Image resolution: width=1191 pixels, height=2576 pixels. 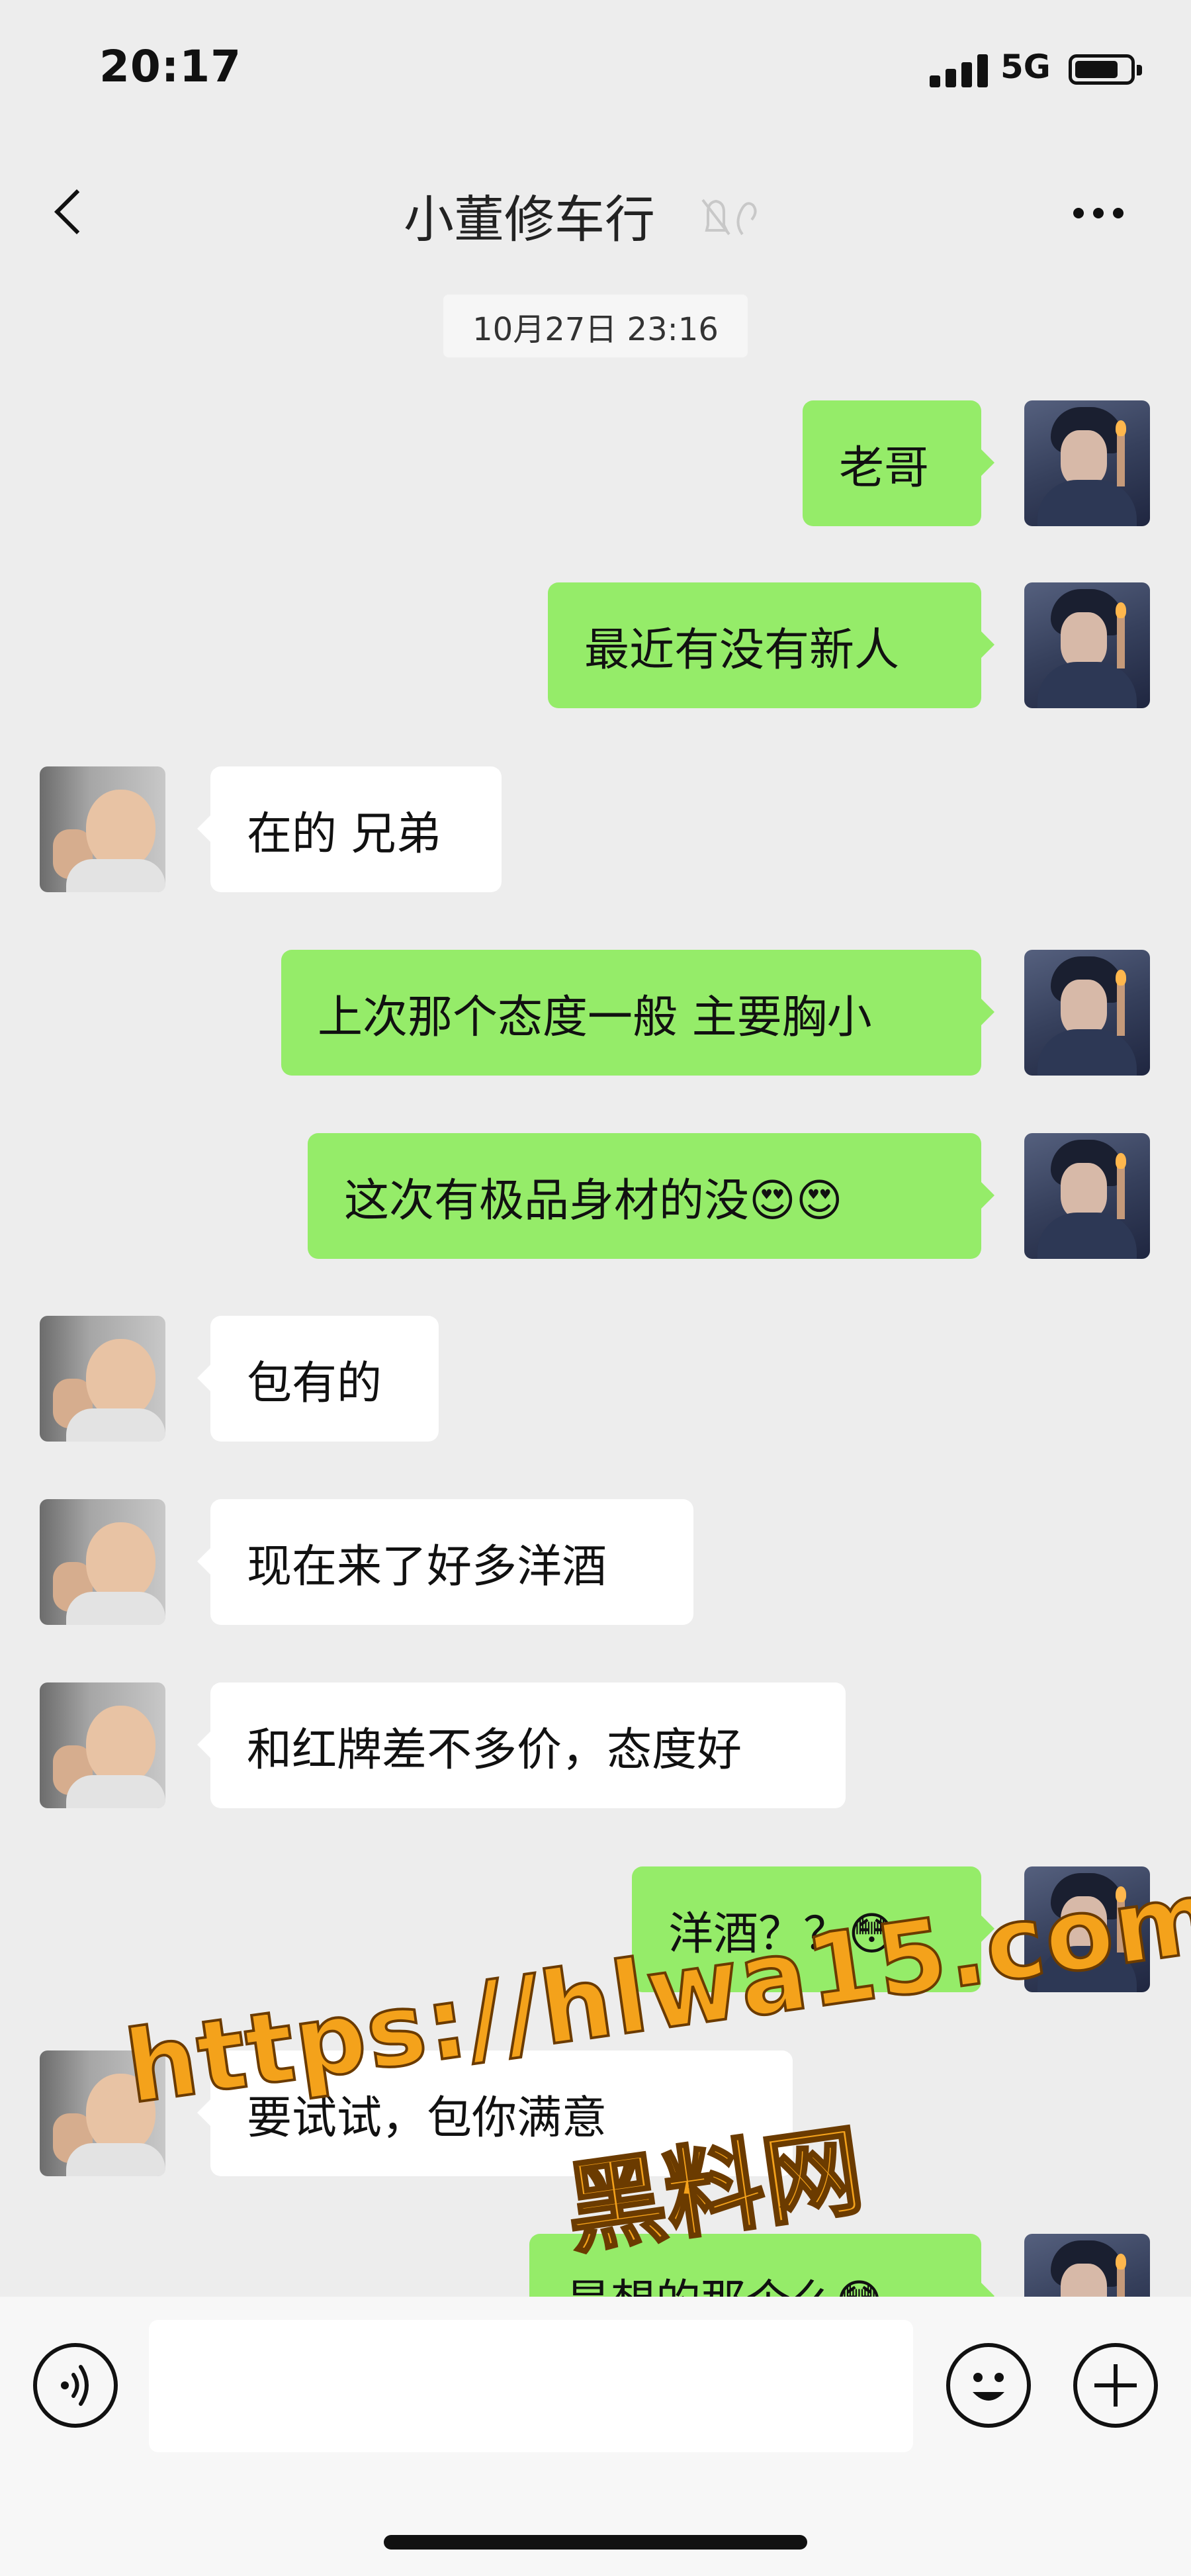 What do you see at coordinates (988, 2385) in the screenshot?
I see `emoji-icon` at bounding box center [988, 2385].